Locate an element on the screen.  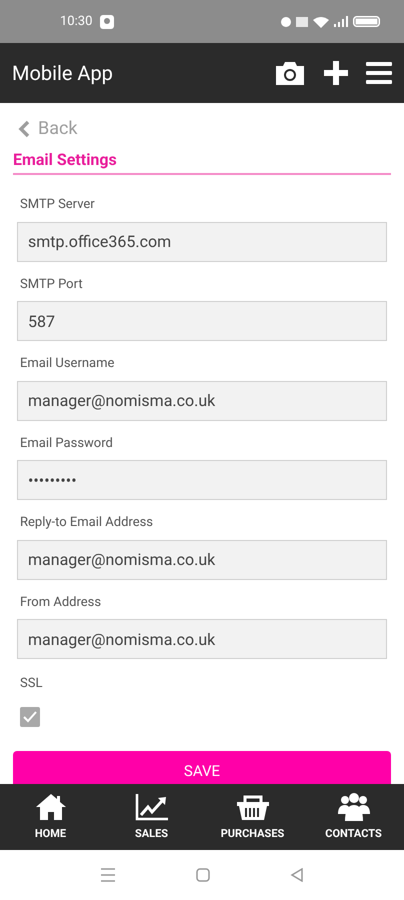
ssl-checkbox is located at coordinates (30, 716).